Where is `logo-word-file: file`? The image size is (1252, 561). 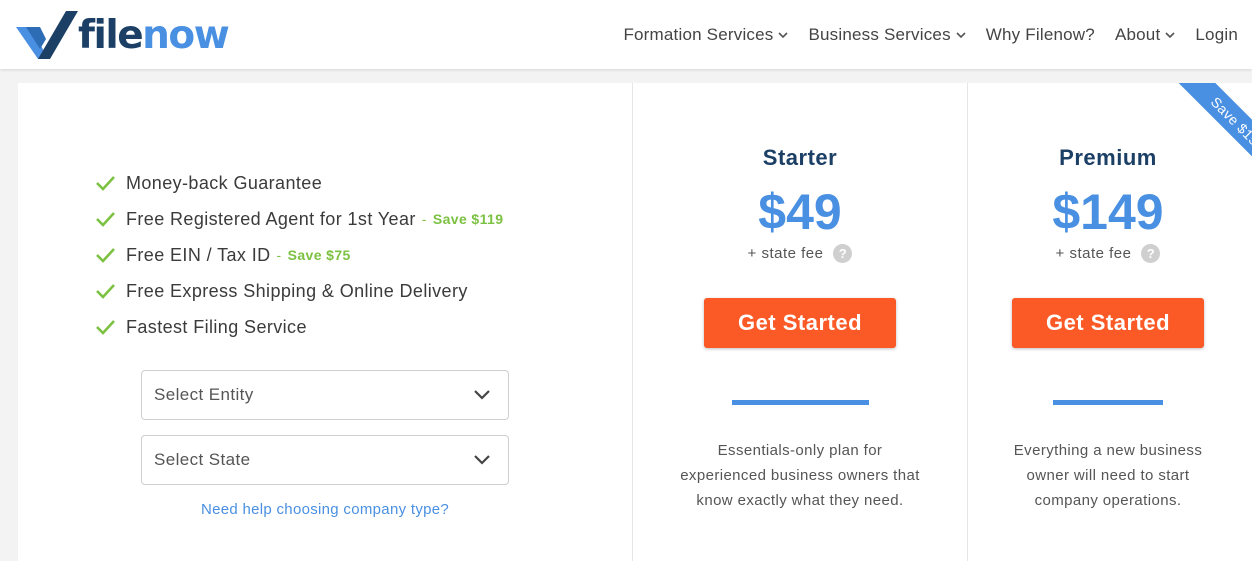 logo-word-file: file is located at coordinates (111, 35).